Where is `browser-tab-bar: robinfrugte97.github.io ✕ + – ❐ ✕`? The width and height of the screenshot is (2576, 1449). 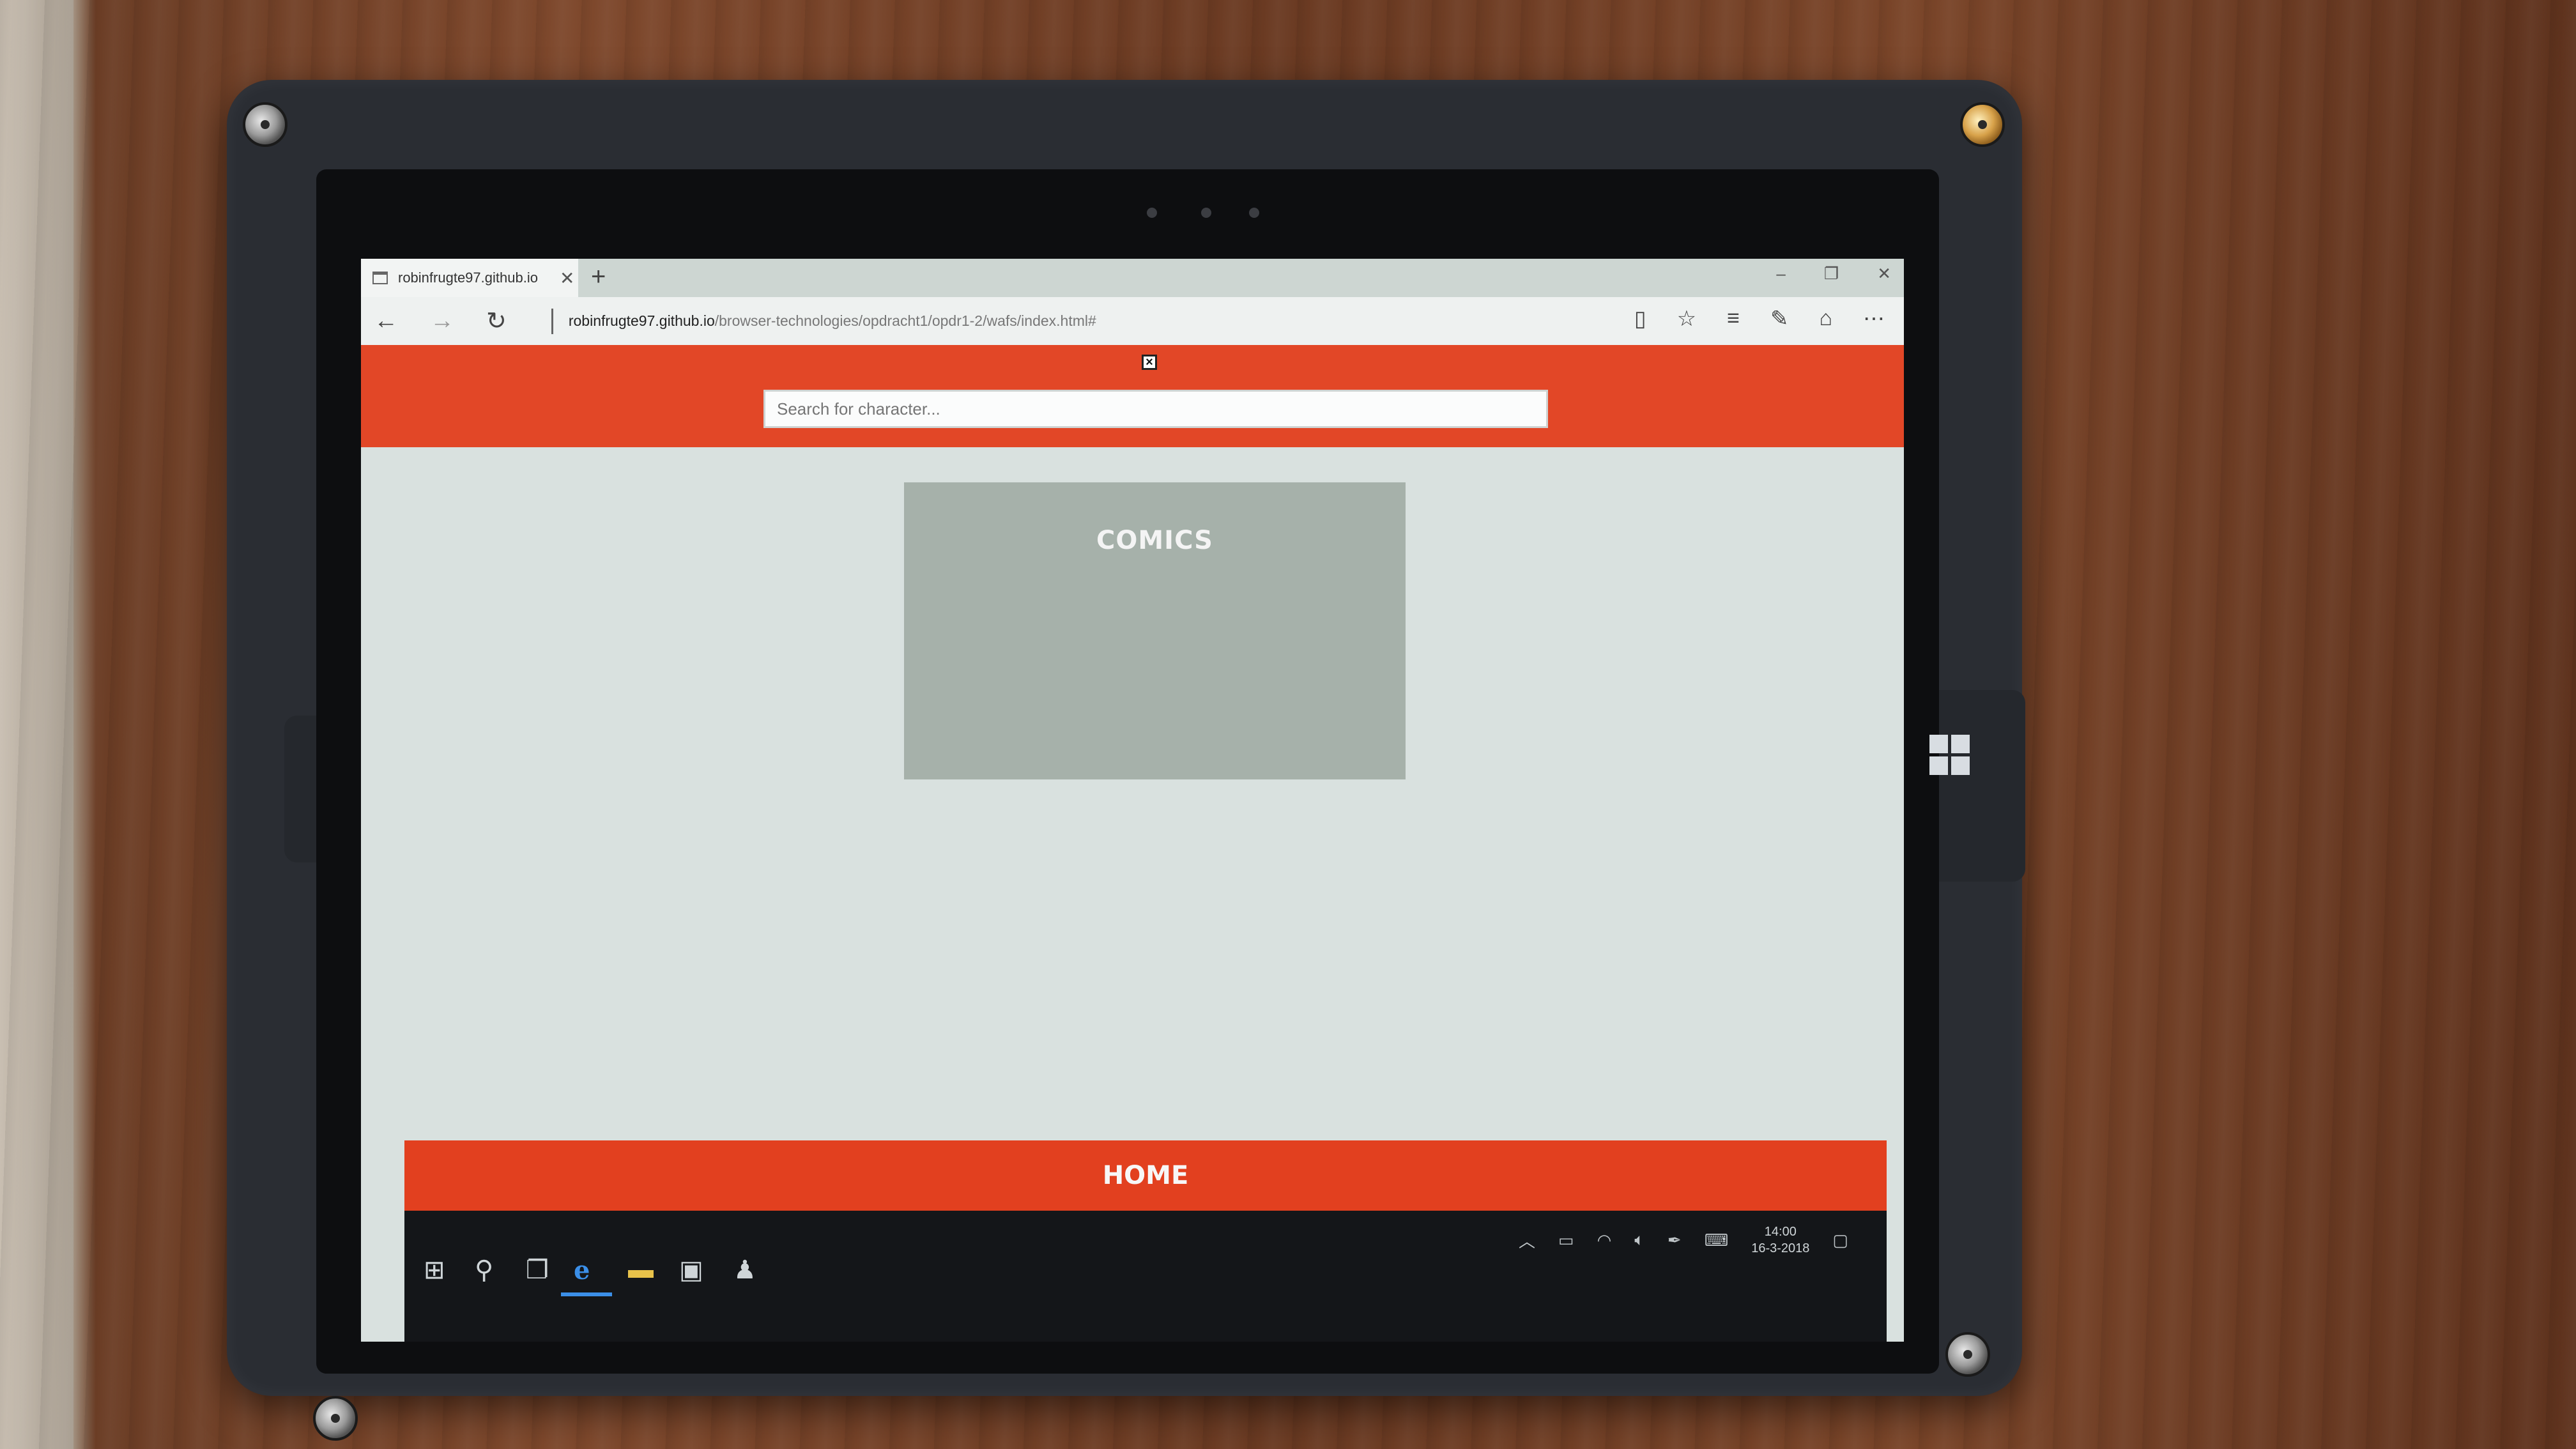
browser-tab-bar: robinfrugte97.github.io ✕ + – ❐ ✕ is located at coordinates (1132, 278).